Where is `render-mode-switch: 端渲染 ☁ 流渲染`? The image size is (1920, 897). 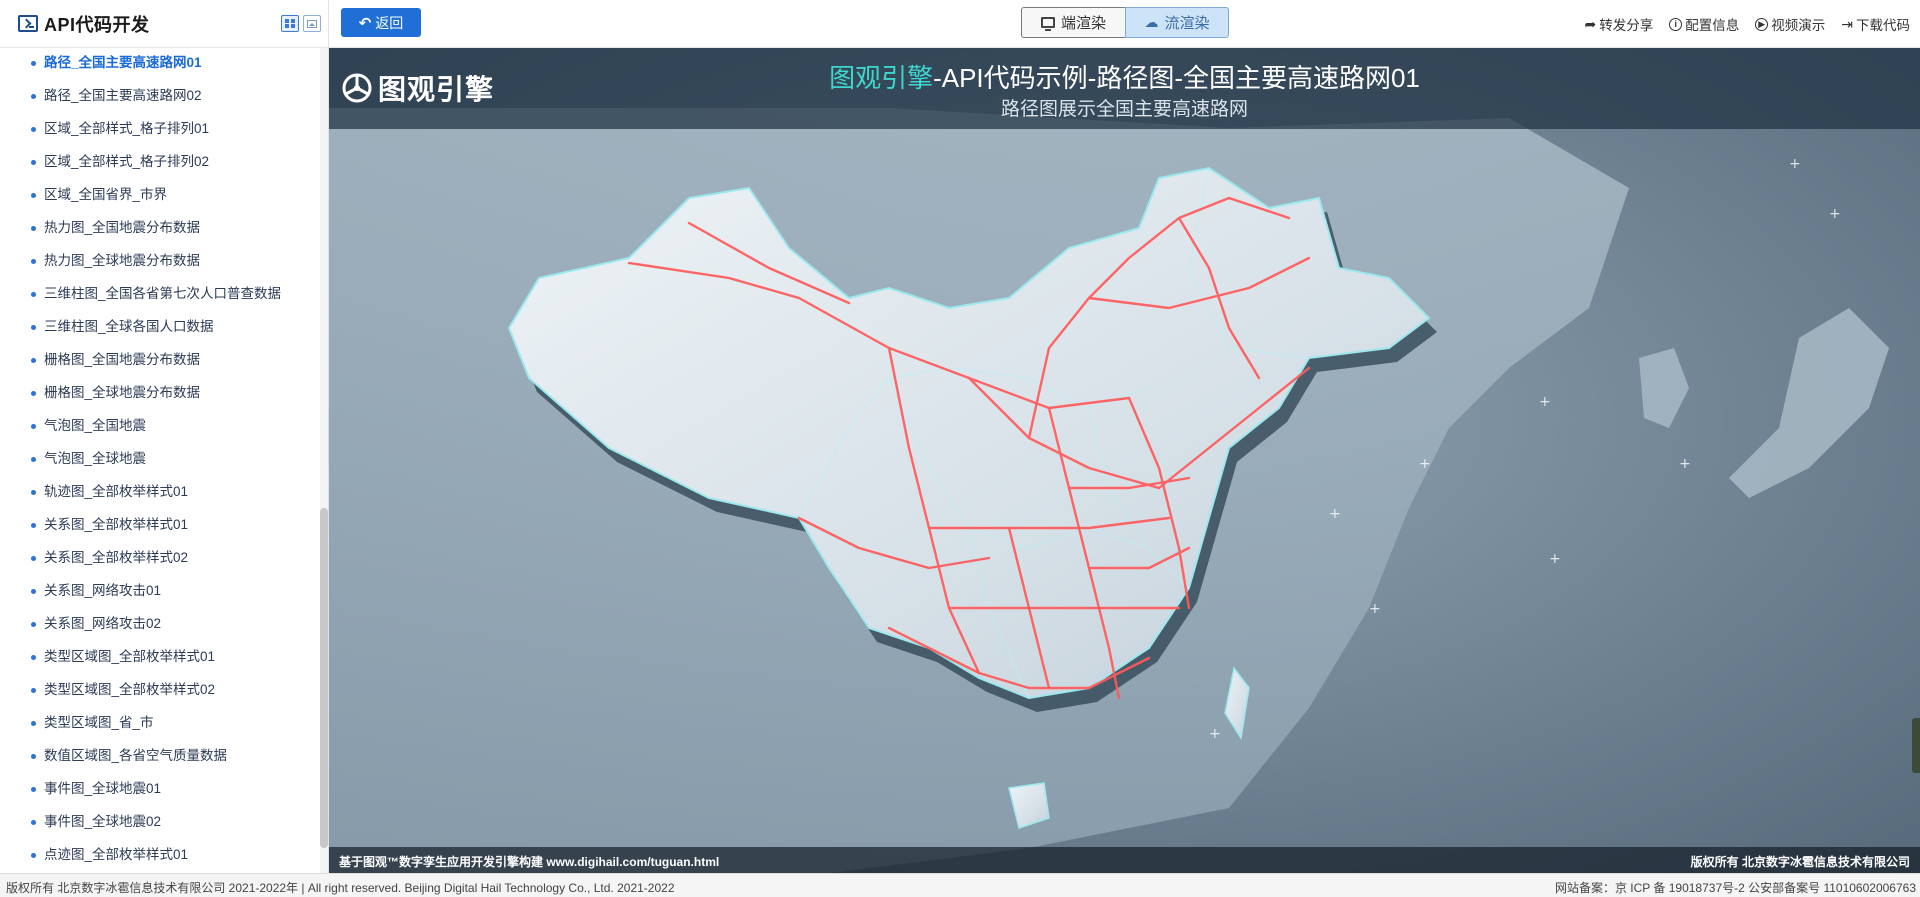 render-mode-switch: 端渲染 ☁ 流渲染 is located at coordinates (1125, 22).